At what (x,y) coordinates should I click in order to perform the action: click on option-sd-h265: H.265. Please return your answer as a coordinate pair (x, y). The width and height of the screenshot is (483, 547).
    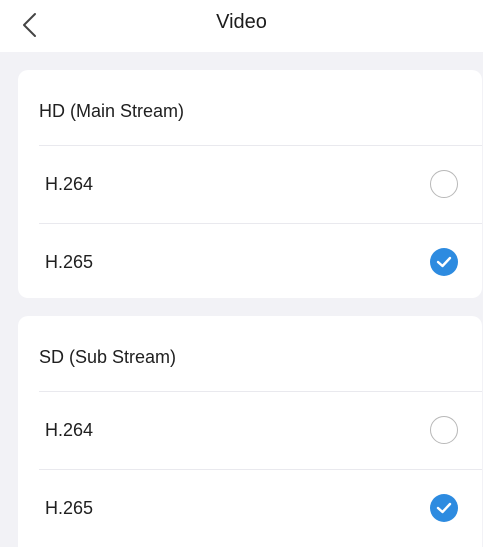
    Looking at the image, I should click on (250, 508).